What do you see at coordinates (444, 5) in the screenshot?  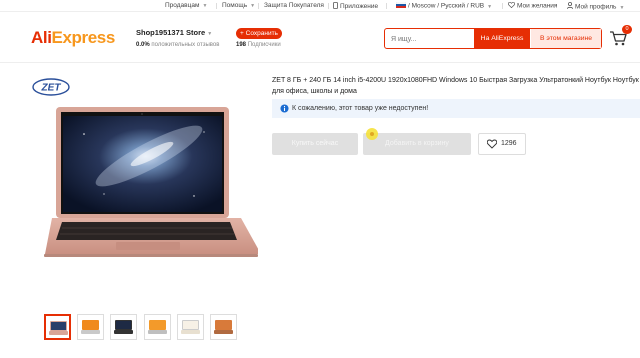 I see `locale-selector: / Moscow / Русский / RUB ▼` at bounding box center [444, 5].